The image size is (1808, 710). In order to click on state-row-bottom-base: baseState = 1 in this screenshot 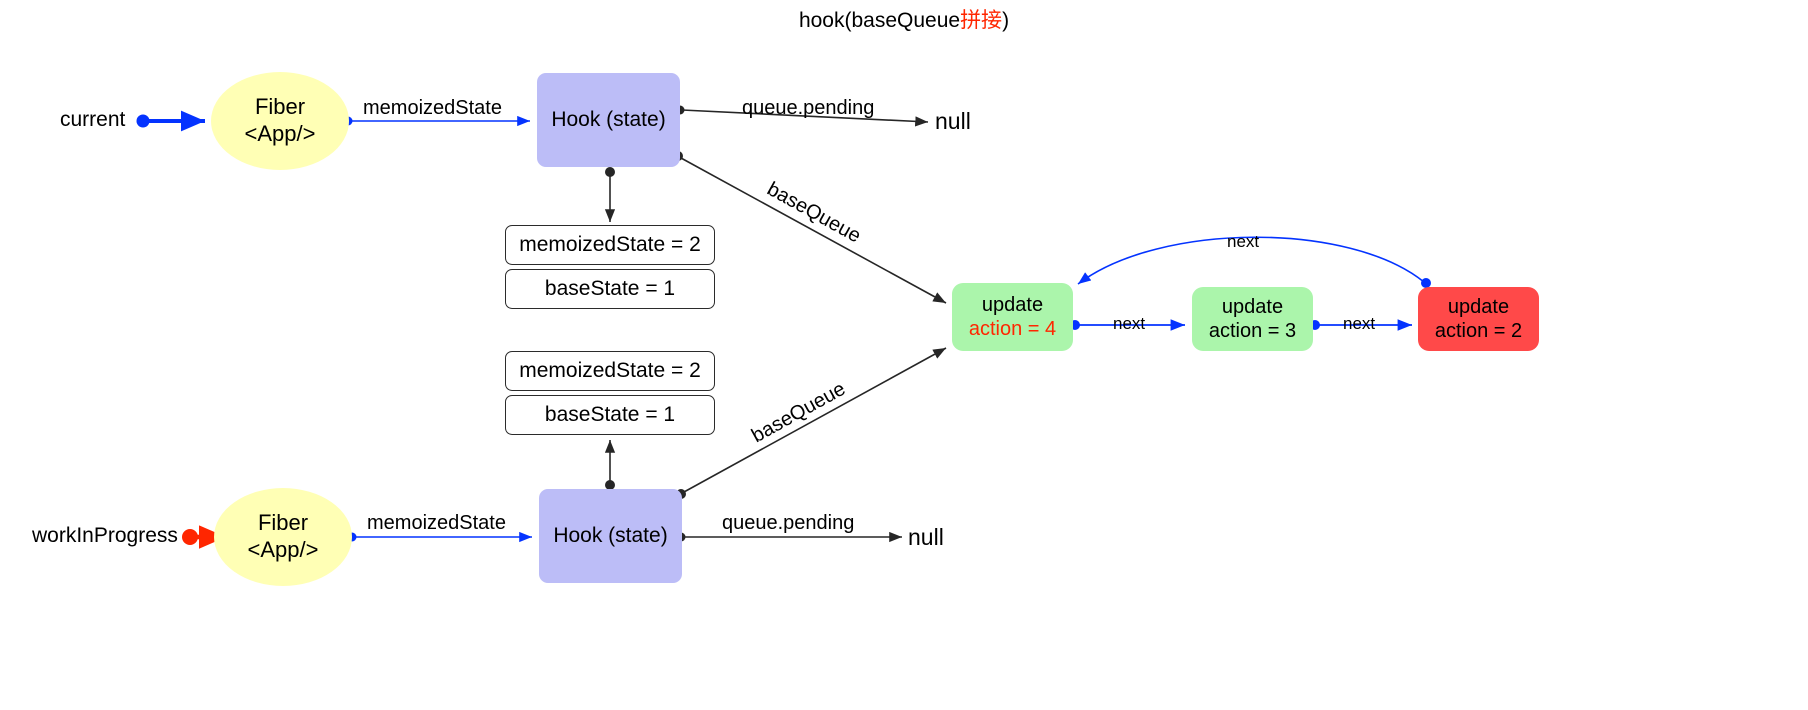, I will do `click(610, 415)`.